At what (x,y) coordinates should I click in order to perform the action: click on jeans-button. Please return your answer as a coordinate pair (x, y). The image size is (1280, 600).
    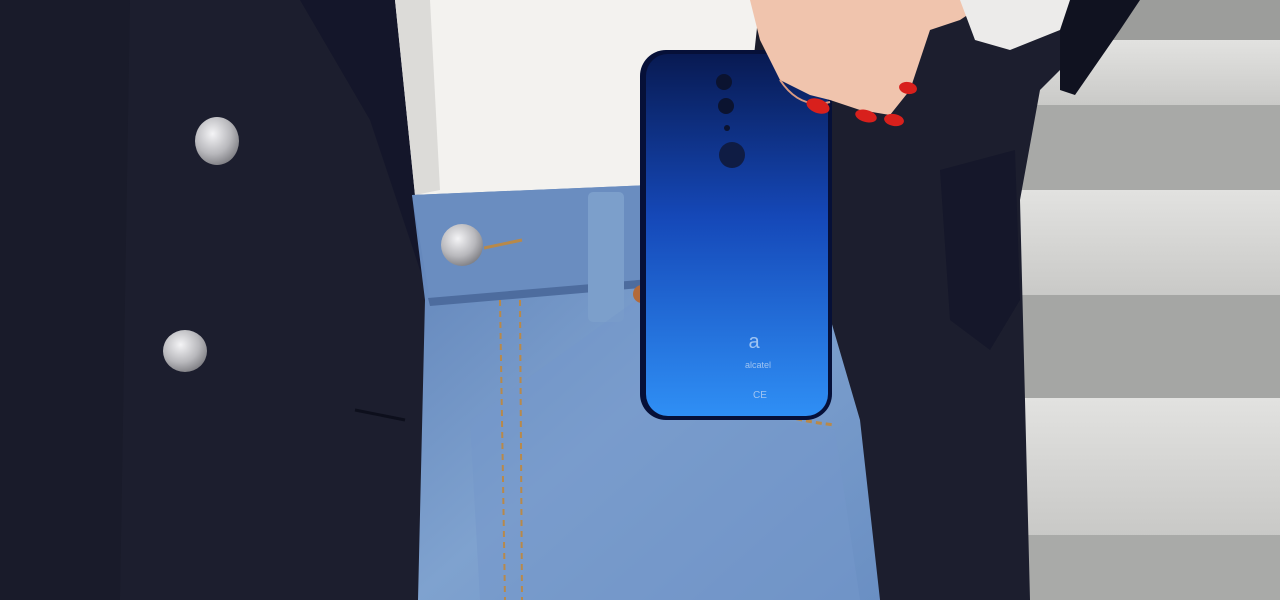
    Looking at the image, I should click on (462, 245).